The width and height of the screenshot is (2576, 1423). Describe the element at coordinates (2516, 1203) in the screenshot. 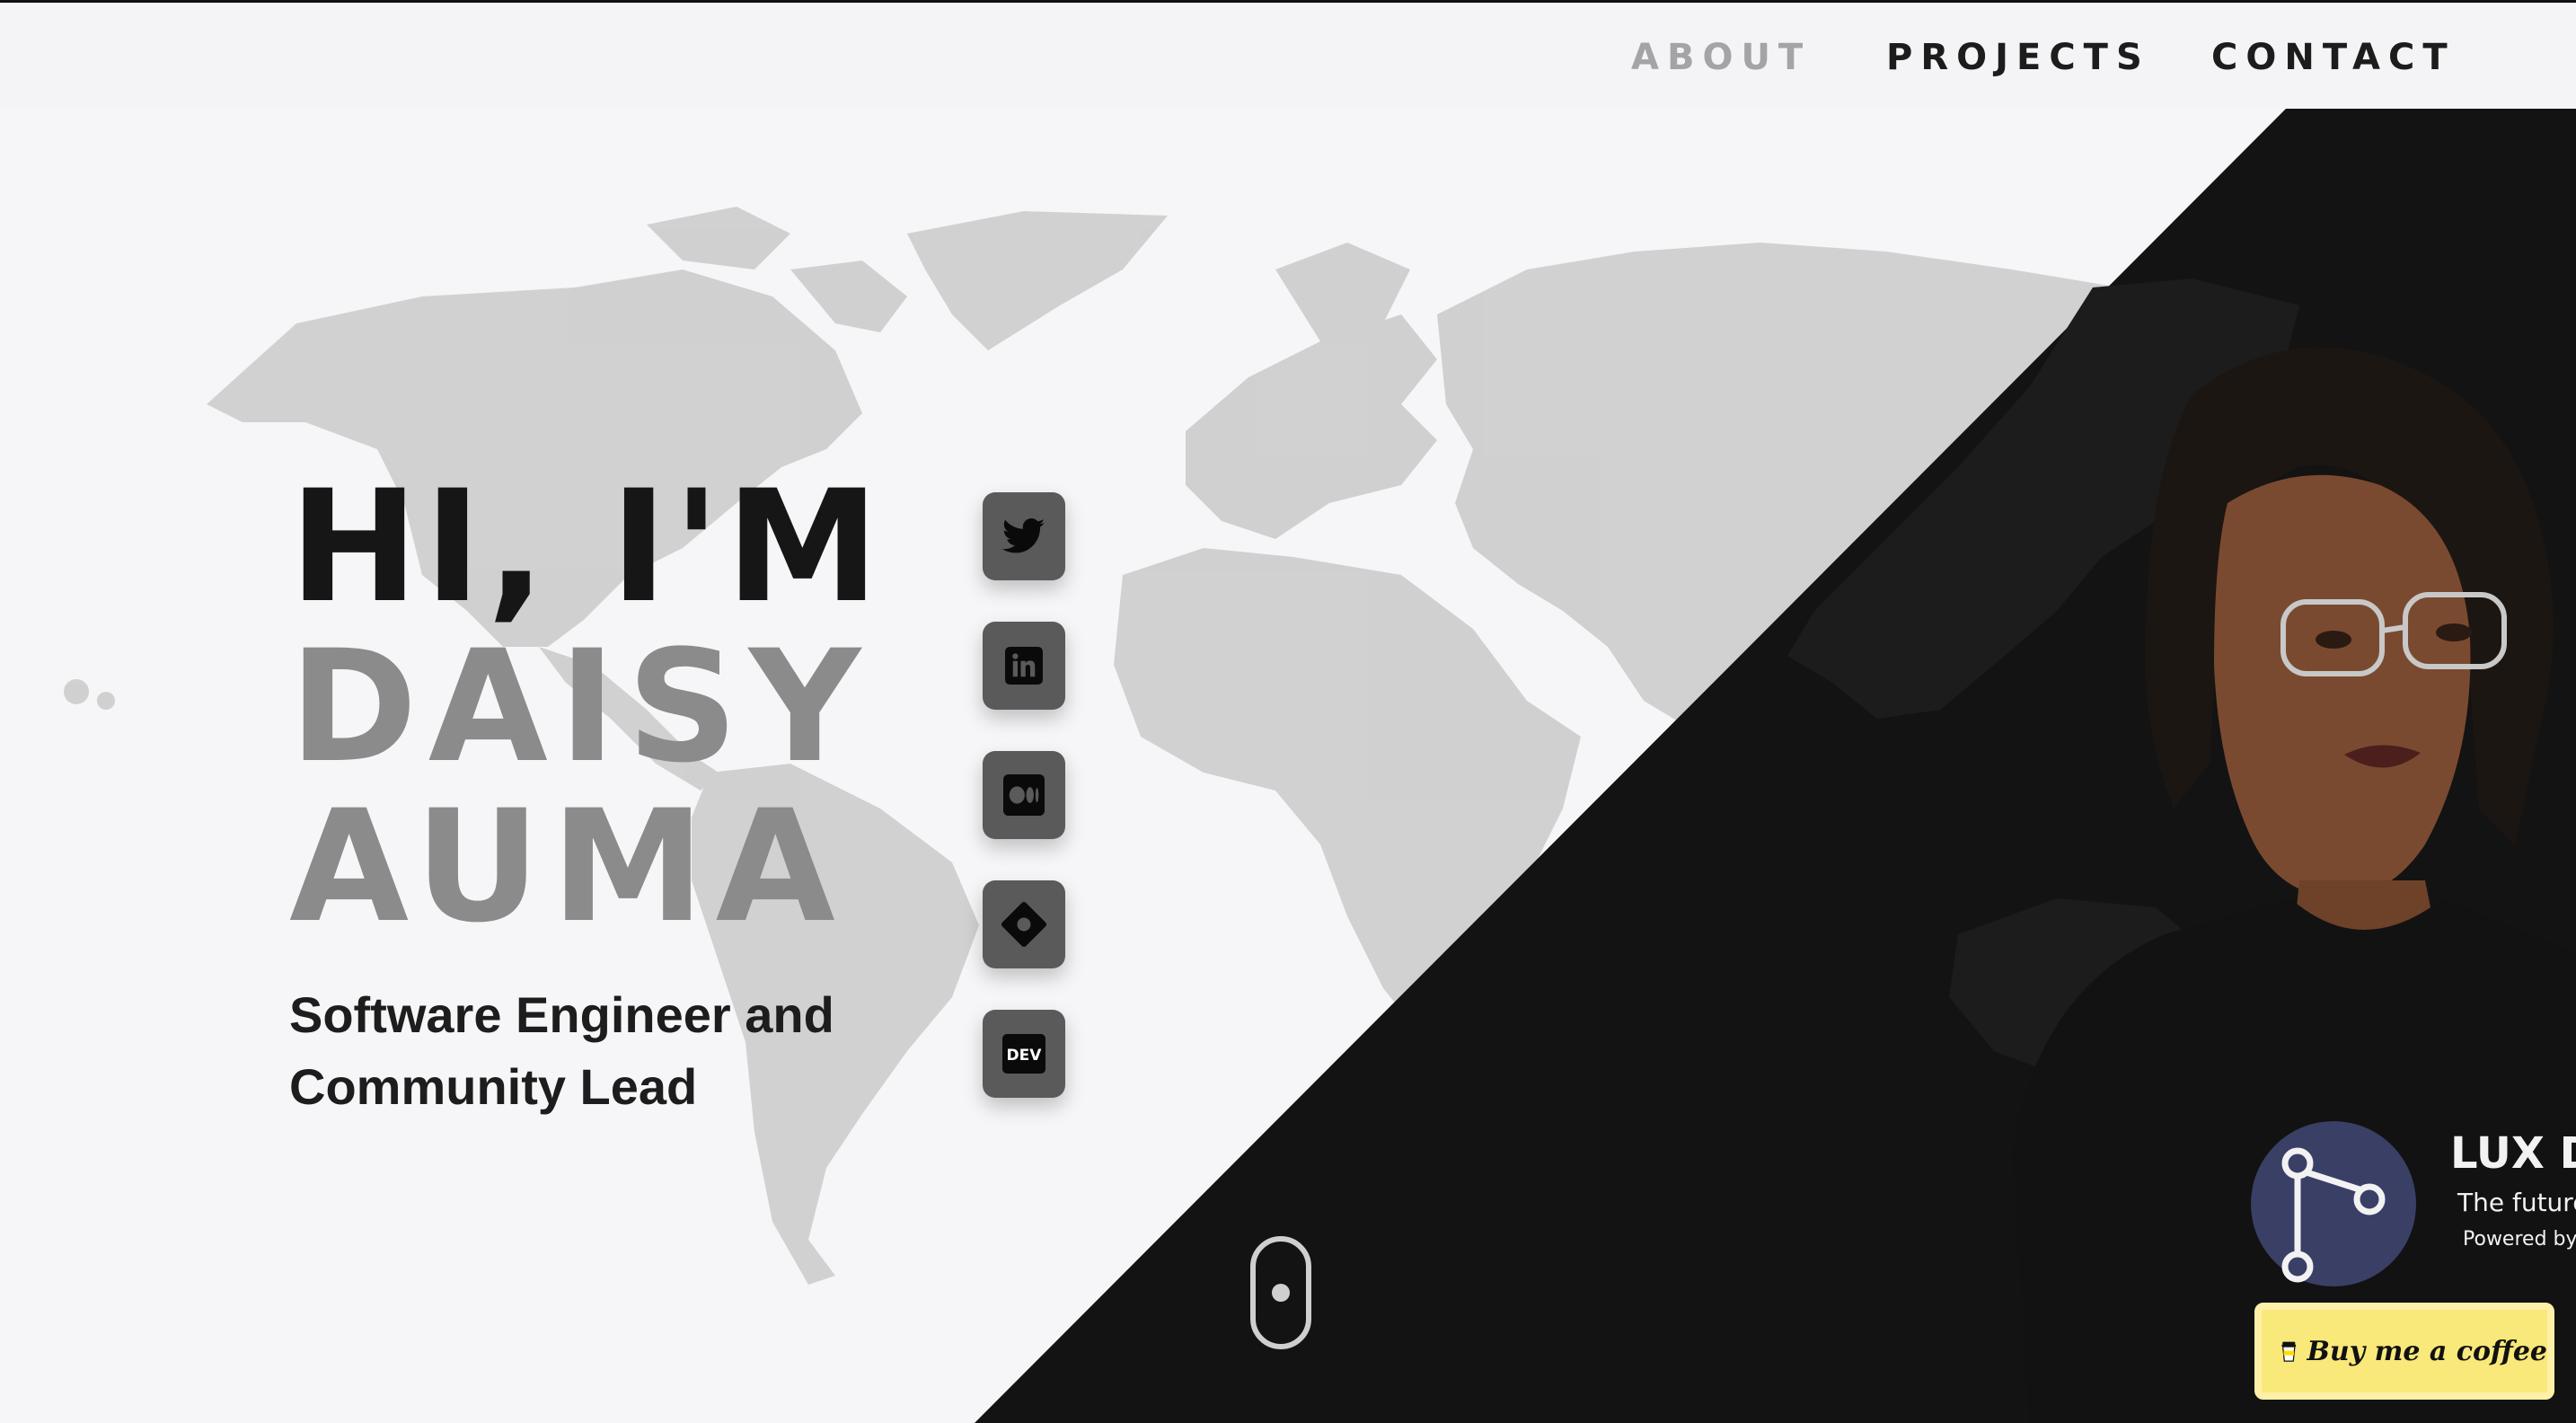

I see `shirt-text-2: The future` at that location.